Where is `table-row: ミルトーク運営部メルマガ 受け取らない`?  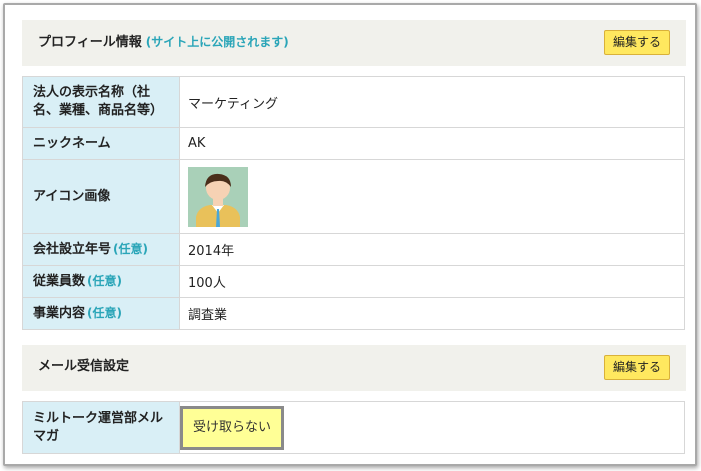
table-row: ミルトーク運営部メルマガ 受け取らない is located at coordinates (353, 427).